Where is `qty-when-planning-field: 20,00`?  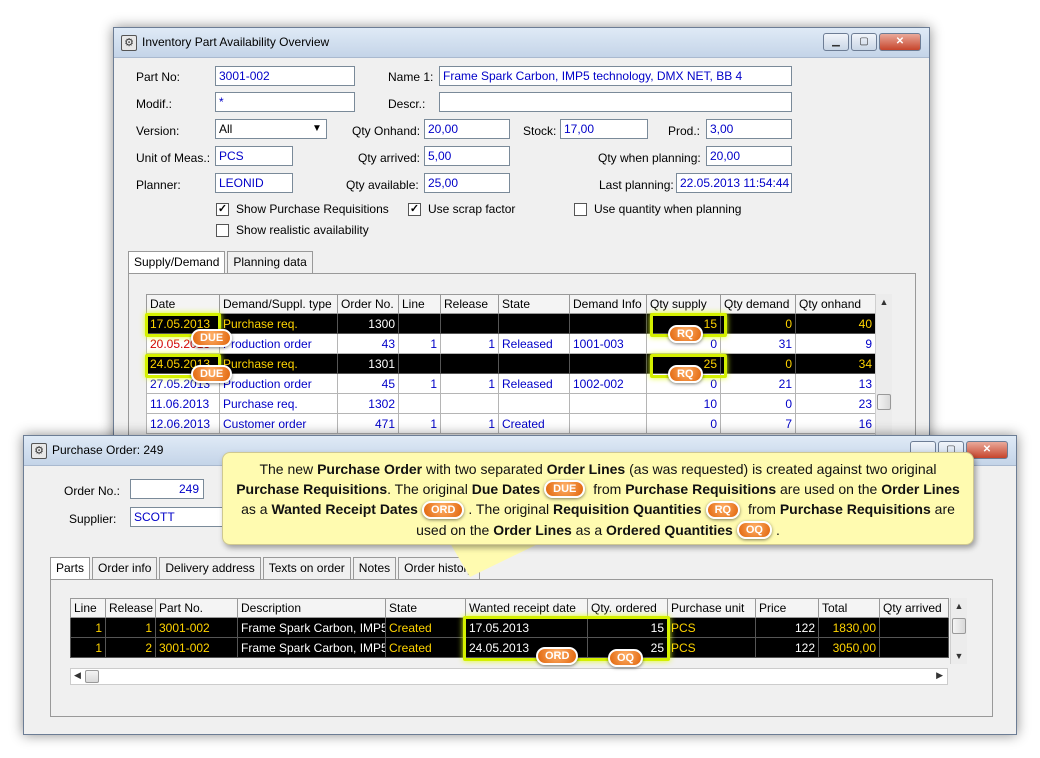 qty-when-planning-field: 20,00 is located at coordinates (749, 156).